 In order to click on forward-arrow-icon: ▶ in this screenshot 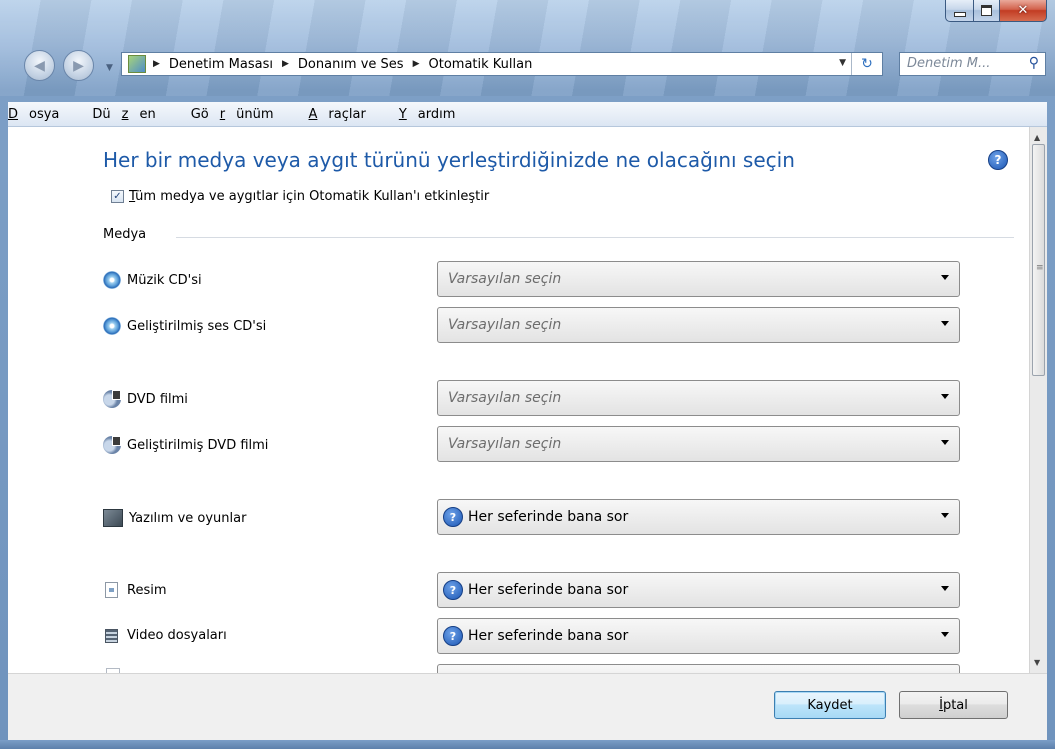, I will do `click(78, 65)`.